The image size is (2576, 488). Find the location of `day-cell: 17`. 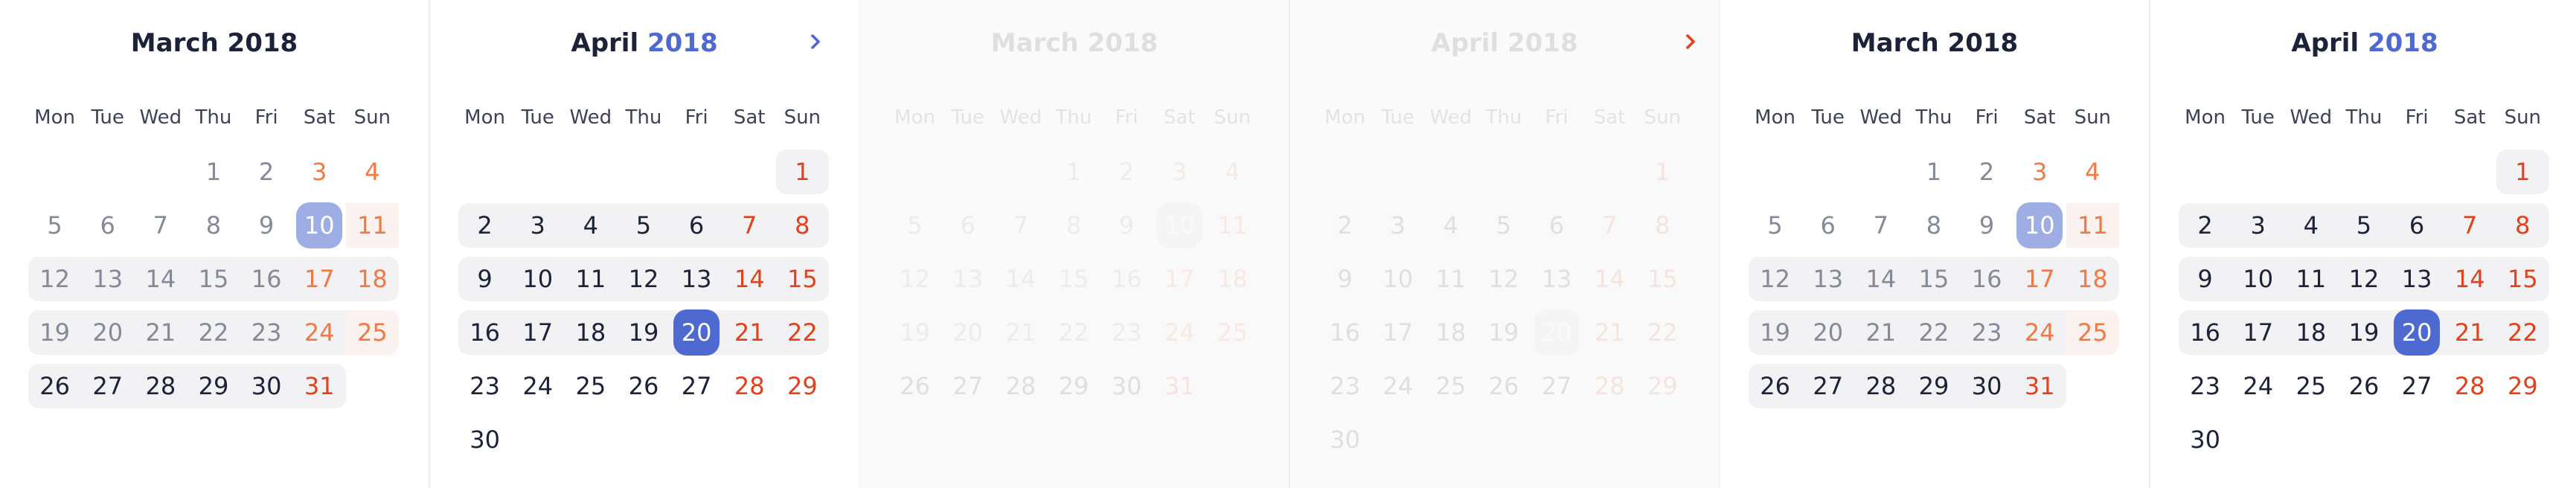

day-cell: 17 is located at coordinates (319, 279).